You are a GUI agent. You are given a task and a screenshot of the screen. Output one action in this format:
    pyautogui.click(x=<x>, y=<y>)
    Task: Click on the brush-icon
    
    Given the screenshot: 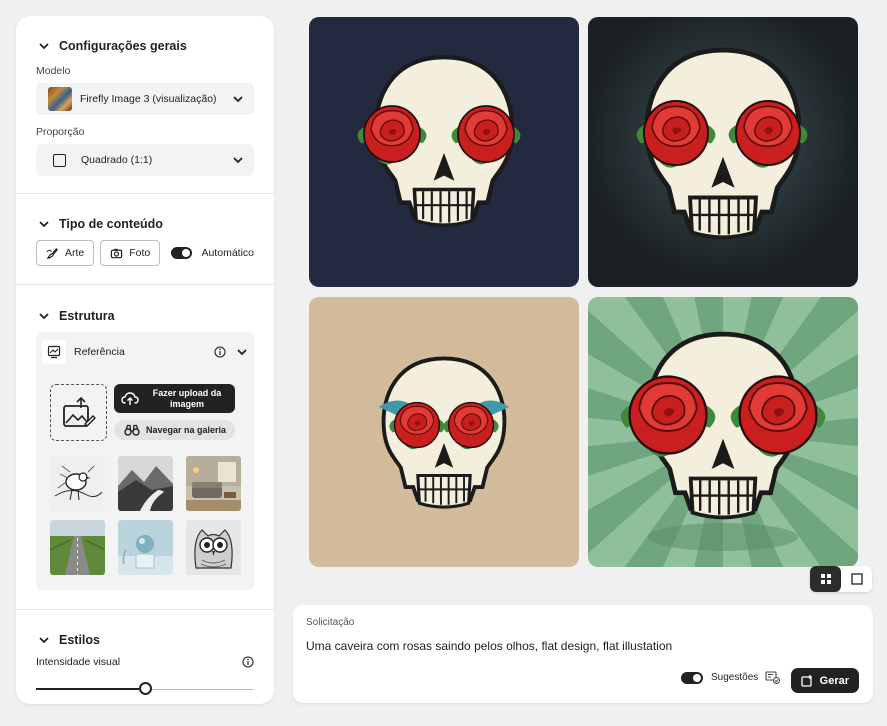 What is the action you would take?
    pyautogui.click(x=52, y=253)
    